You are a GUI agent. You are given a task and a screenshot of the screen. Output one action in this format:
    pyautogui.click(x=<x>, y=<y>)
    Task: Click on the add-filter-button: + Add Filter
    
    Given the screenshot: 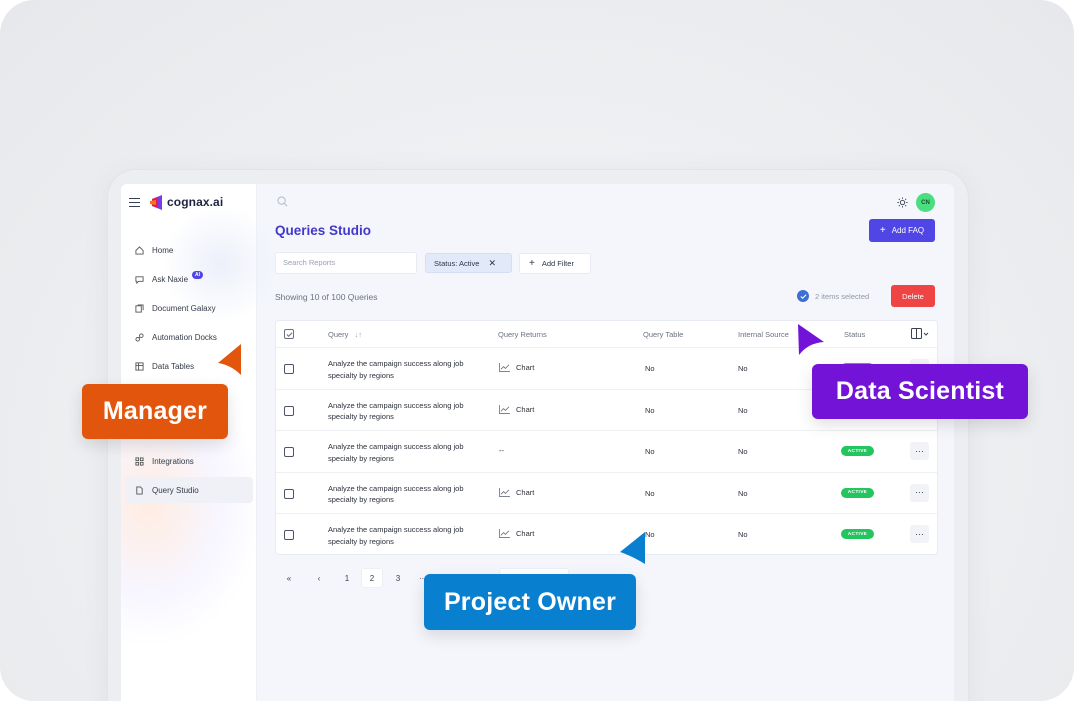 What is the action you would take?
    pyautogui.click(x=555, y=263)
    